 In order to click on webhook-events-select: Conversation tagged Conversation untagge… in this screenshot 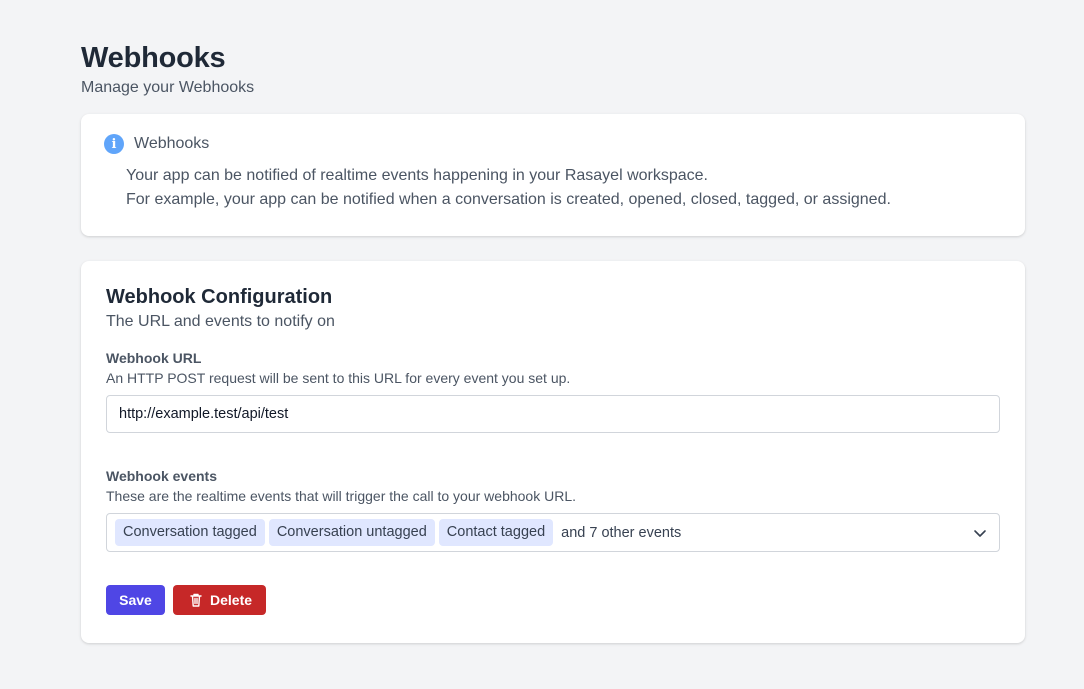, I will do `click(553, 532)`.